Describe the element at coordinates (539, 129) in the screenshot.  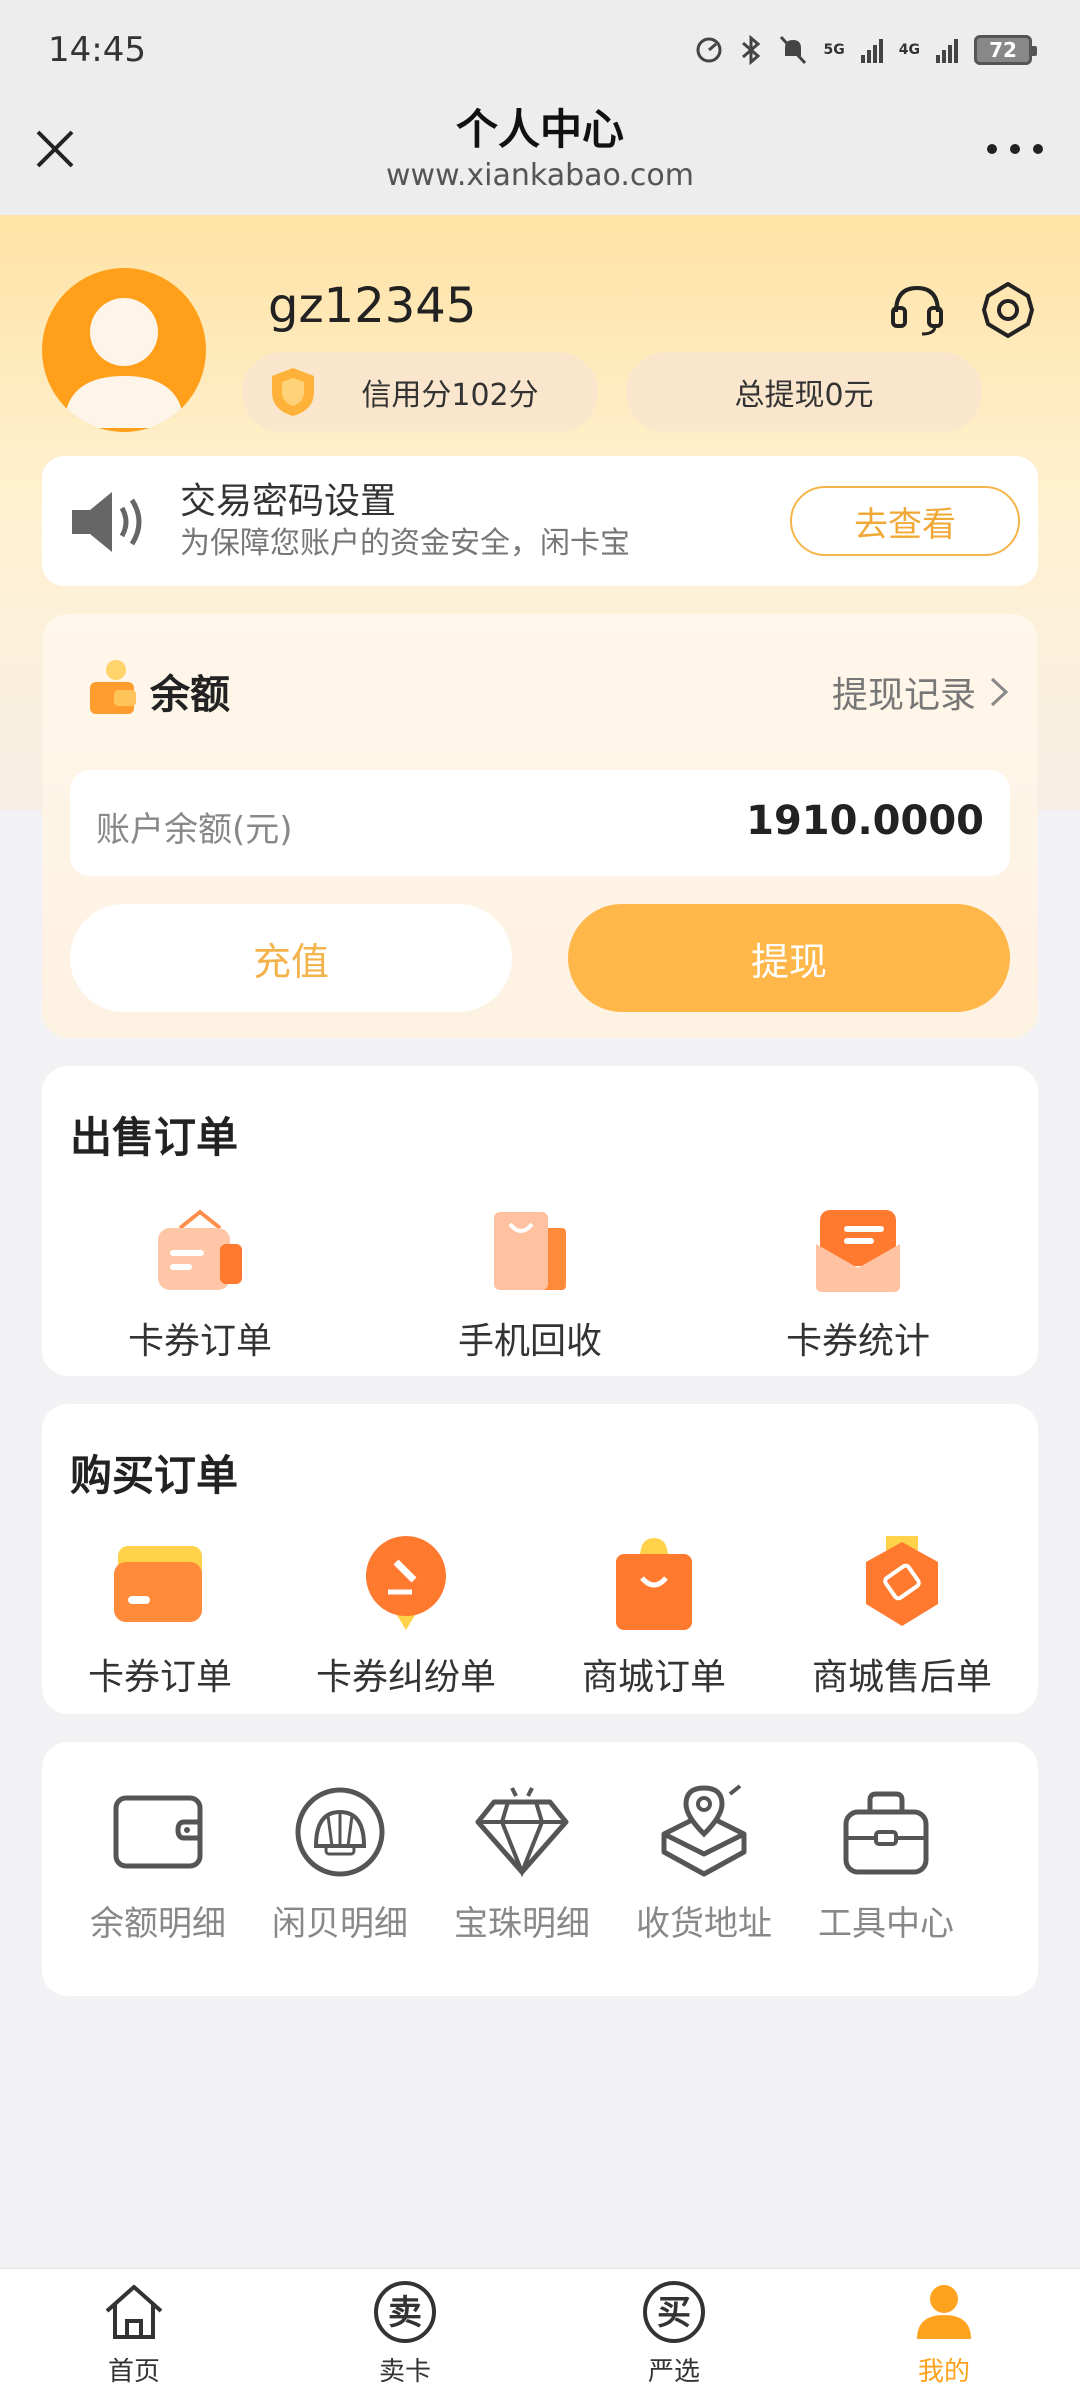
I see `page-title: 个人中心` at that location.